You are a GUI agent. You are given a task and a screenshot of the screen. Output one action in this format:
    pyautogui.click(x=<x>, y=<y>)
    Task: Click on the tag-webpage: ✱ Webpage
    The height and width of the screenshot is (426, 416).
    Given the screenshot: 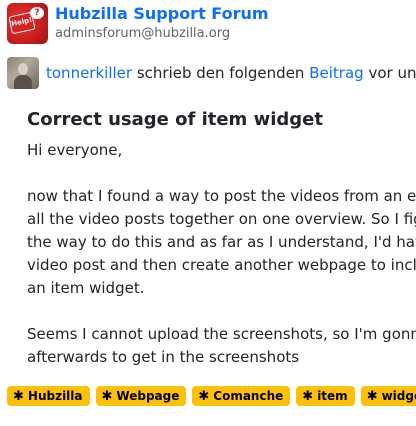 What is the action you would take?
    pyautogui.click(x=141, y=396)
    